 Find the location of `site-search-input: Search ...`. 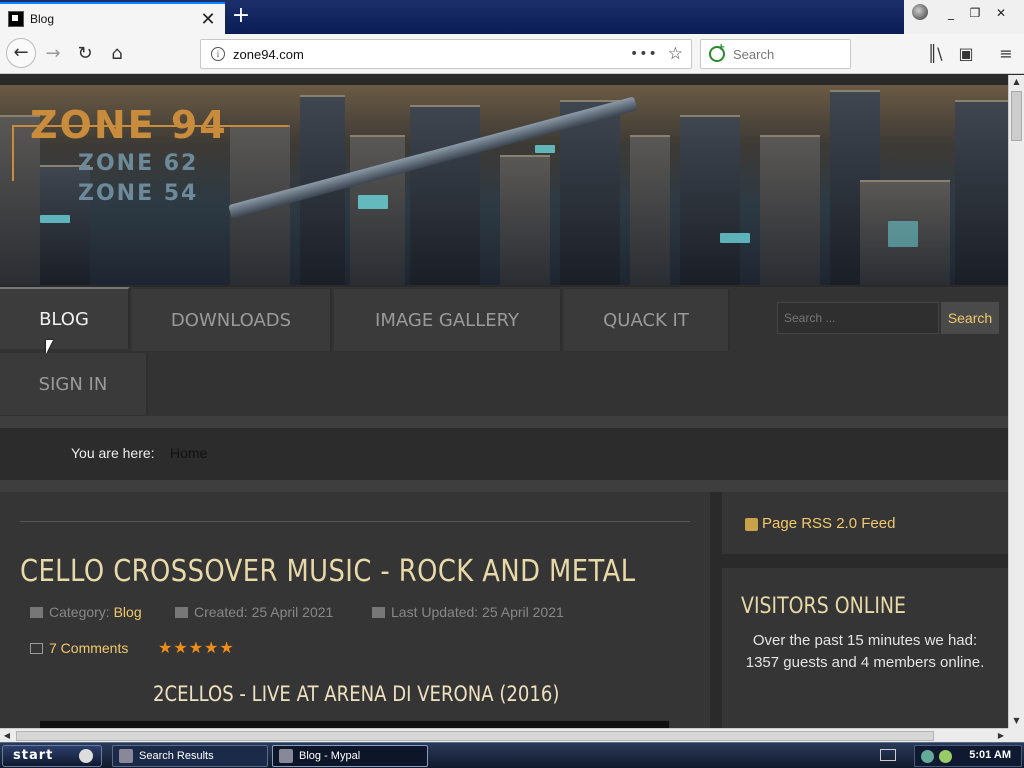

site-search-input: Search ... is located at coordinates (858, 318).